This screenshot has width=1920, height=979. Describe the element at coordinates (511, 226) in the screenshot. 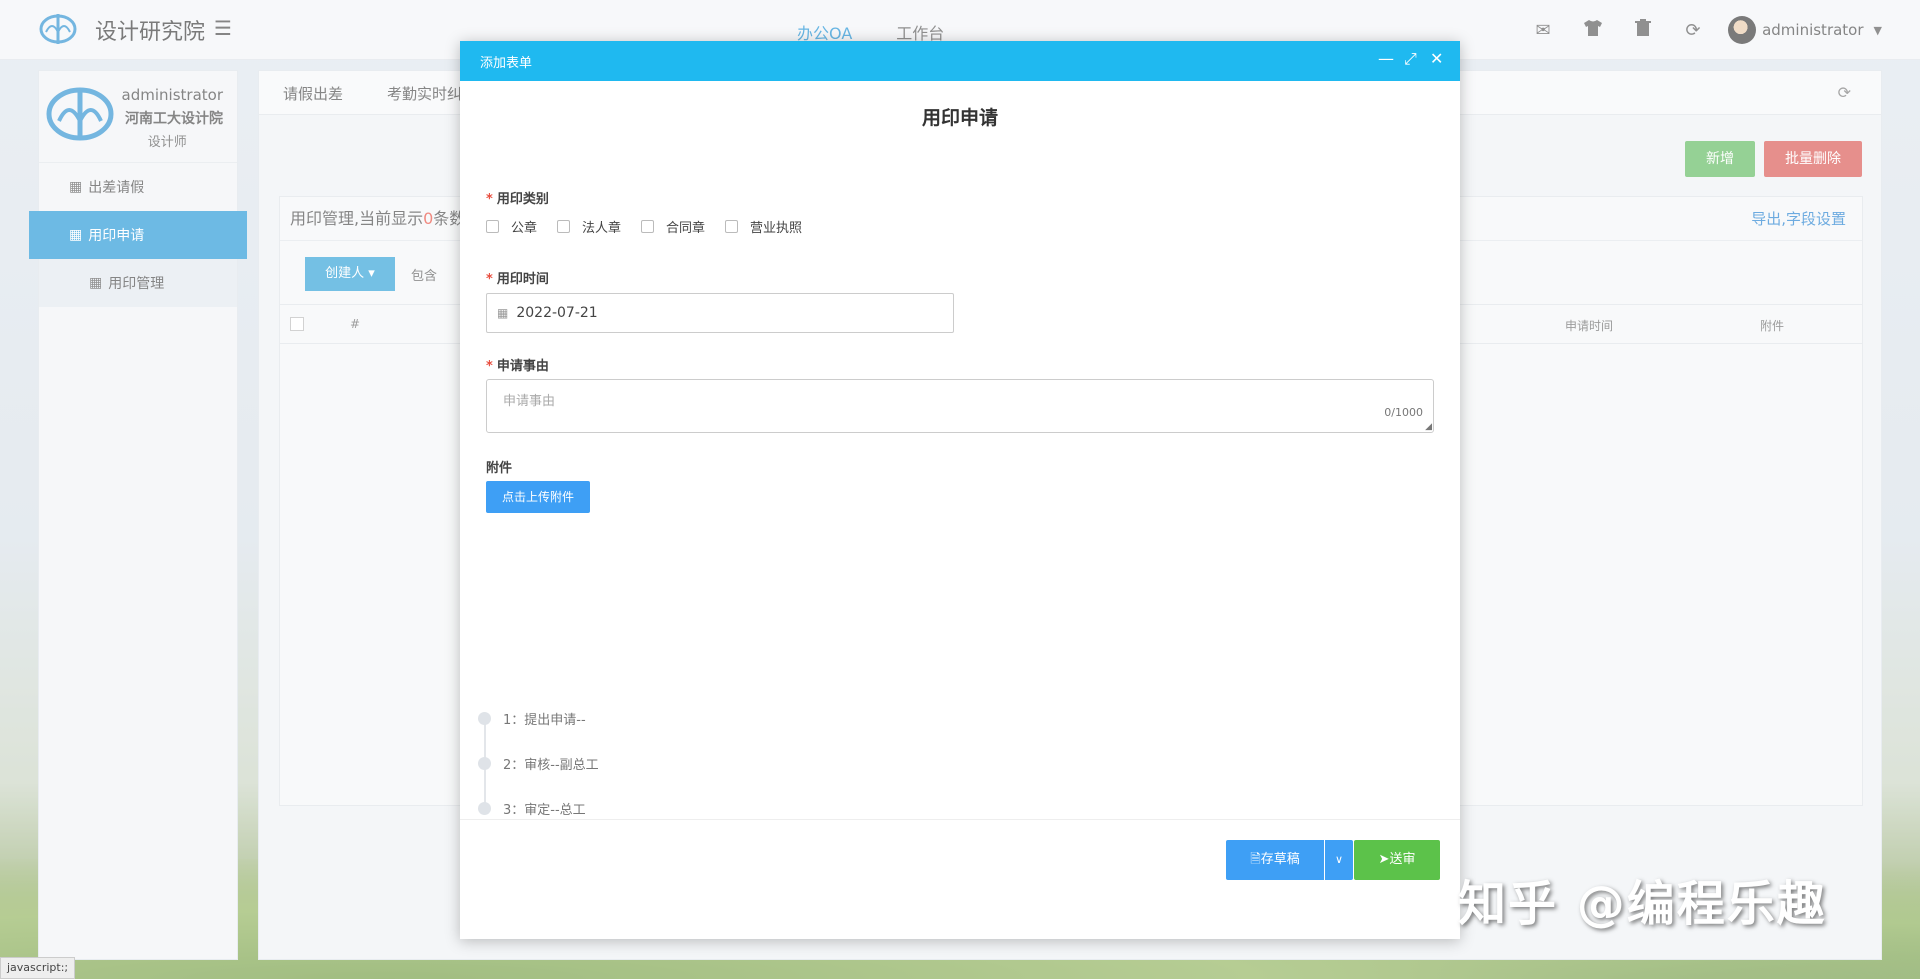

I see `seal-option-official: 公章` at that location.